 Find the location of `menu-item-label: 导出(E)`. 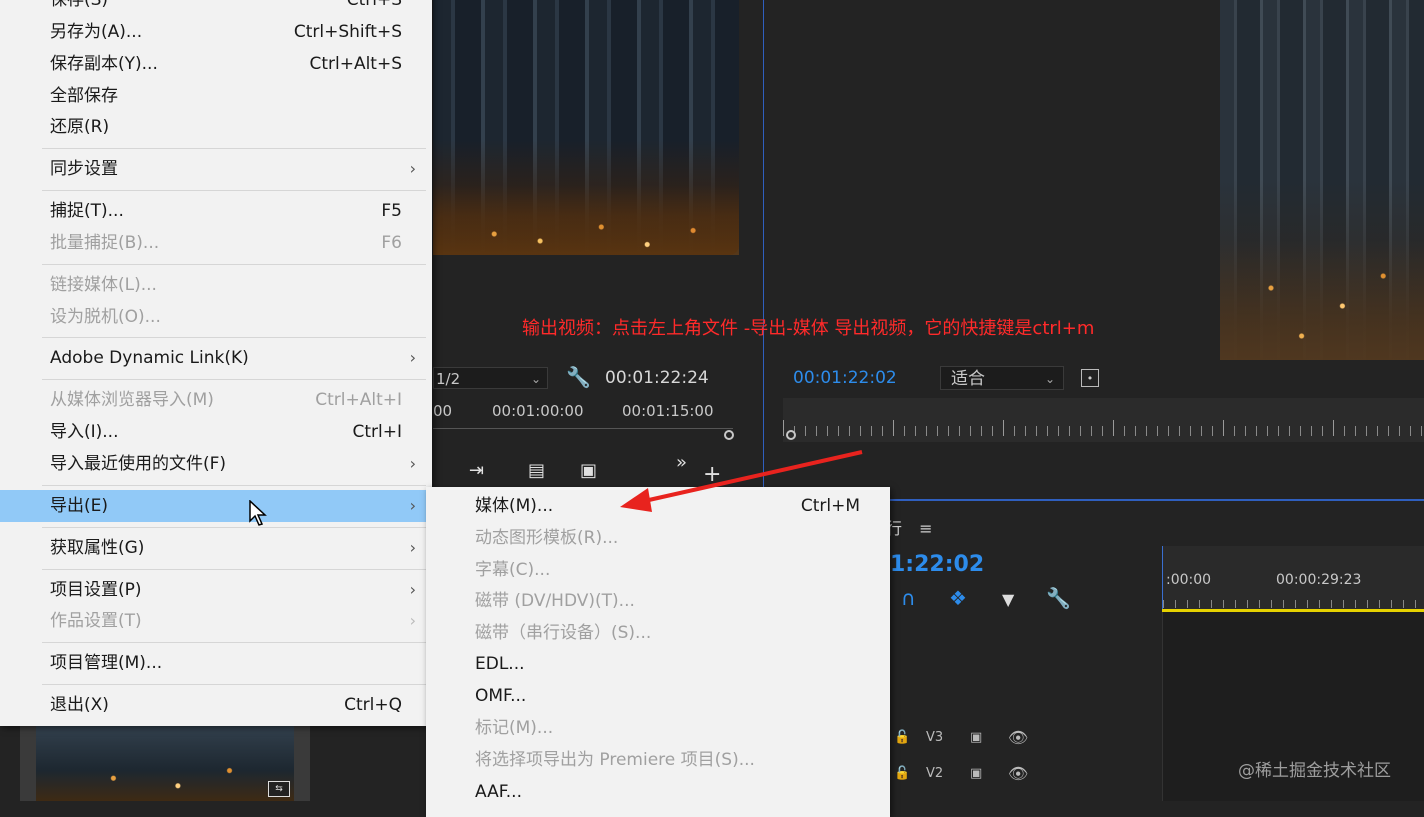

menu-item-label: 导出(E) is located at coordinates (79, 506).